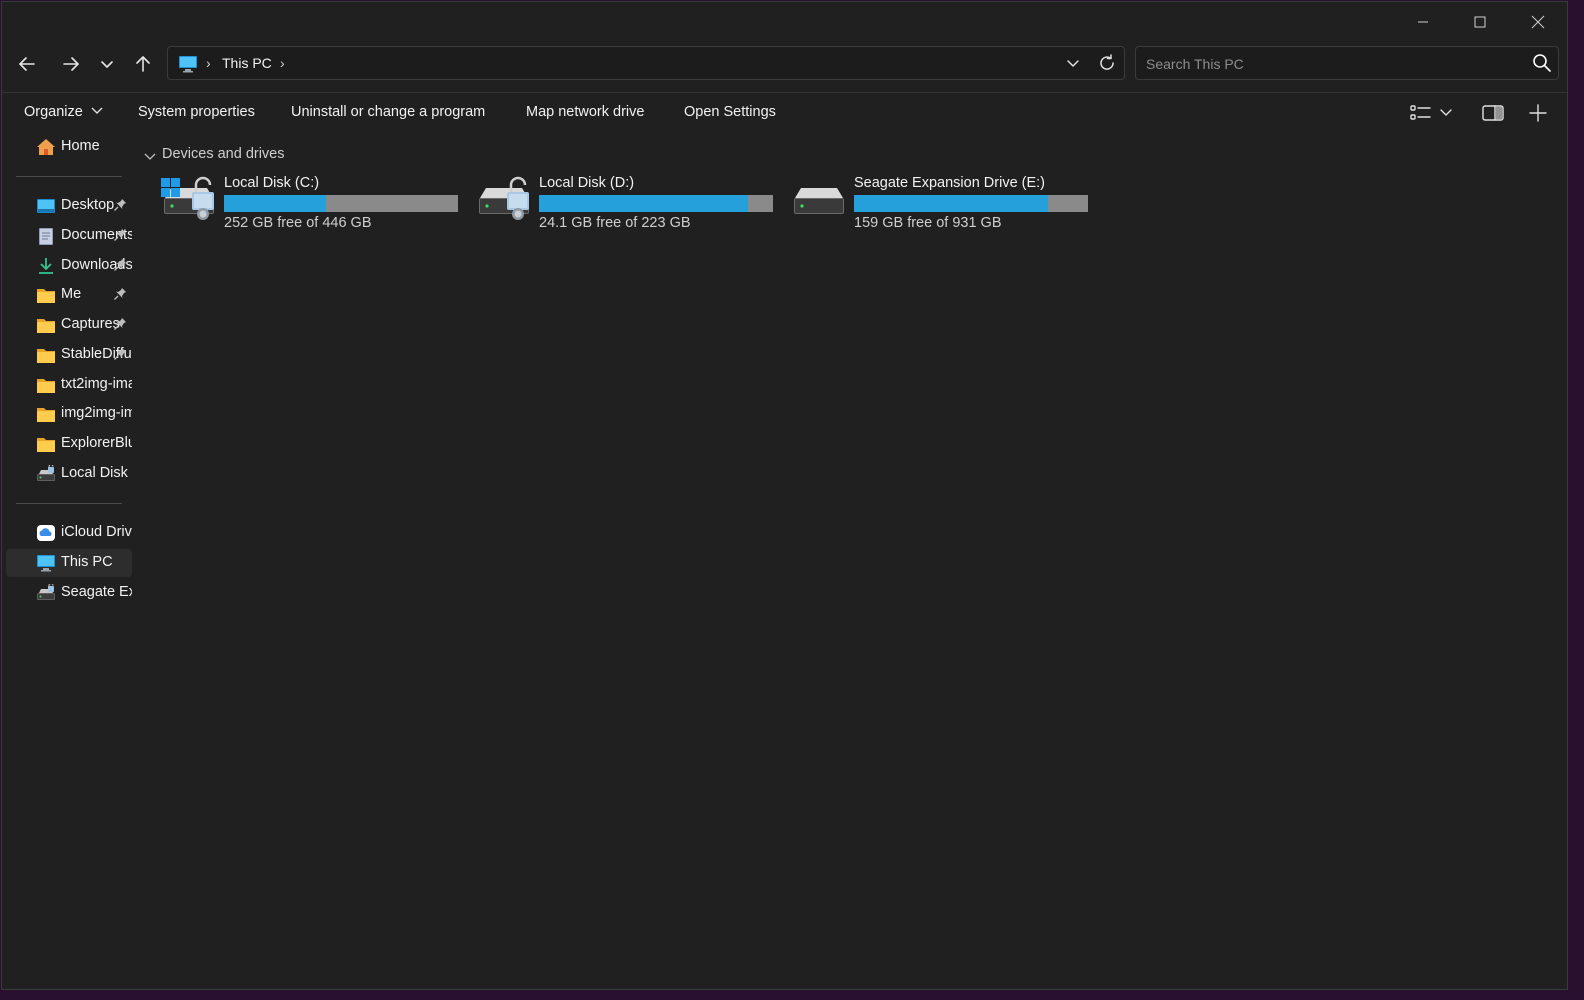 Image resolution: width=1584 pixels, height=1000 pixels. What do you see at coordinates (585, 112) in the screenshot?
I see `map-network-drive-button: Map network drive` at bounding box center [585, 112].